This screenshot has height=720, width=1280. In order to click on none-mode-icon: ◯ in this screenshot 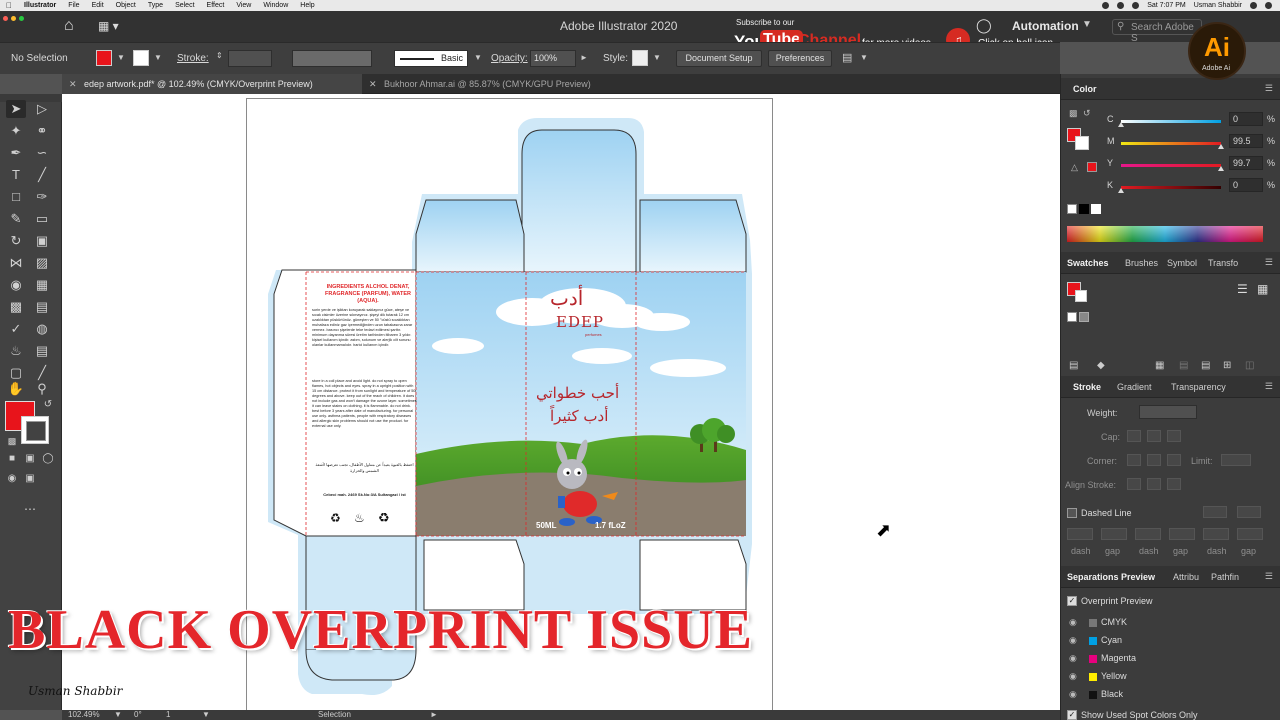, I will do `click(48, 459)`.